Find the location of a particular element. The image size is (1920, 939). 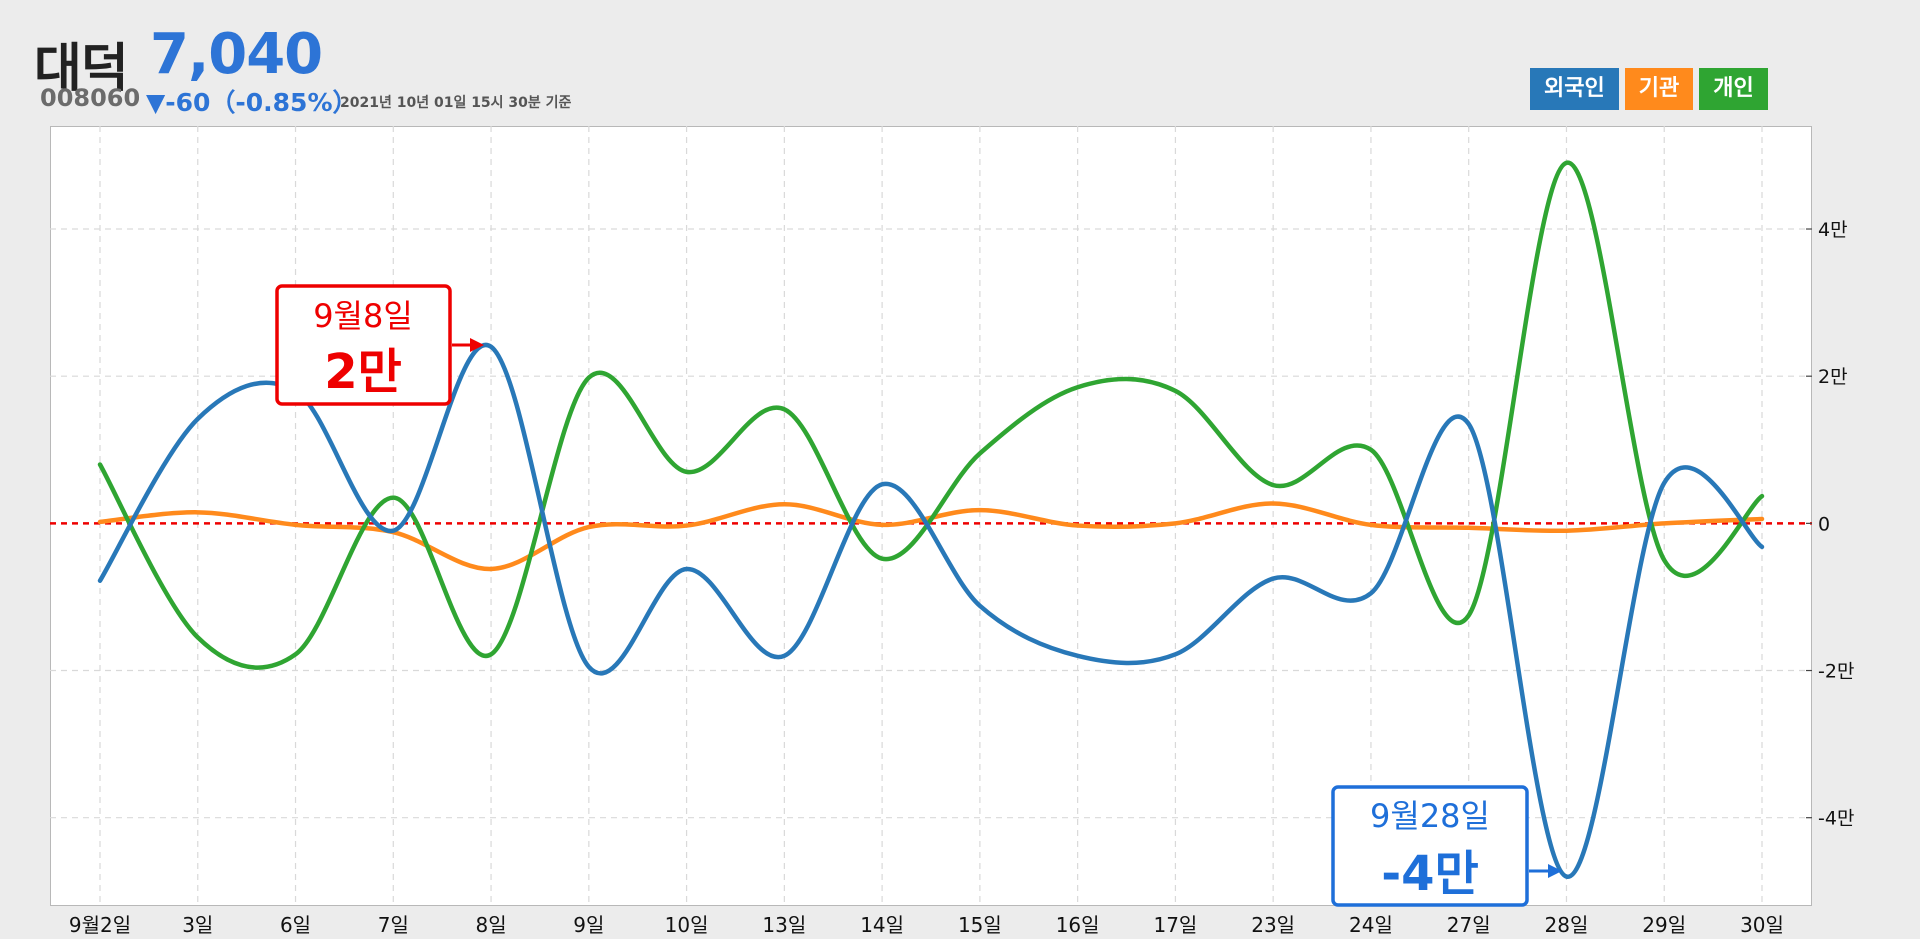

x-tick-label: 14일 is located at coordinates (882, 925).